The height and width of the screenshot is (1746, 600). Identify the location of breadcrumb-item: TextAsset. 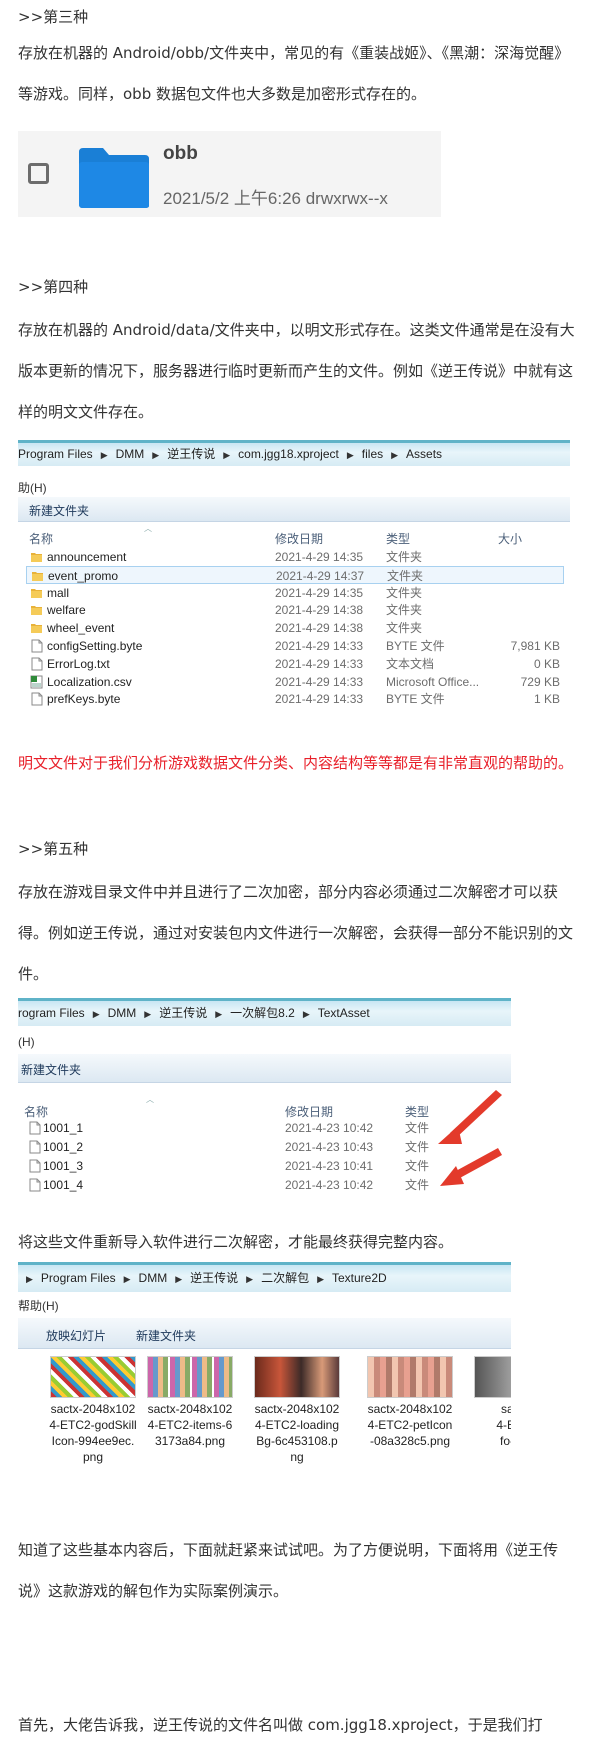
(344, 1013).